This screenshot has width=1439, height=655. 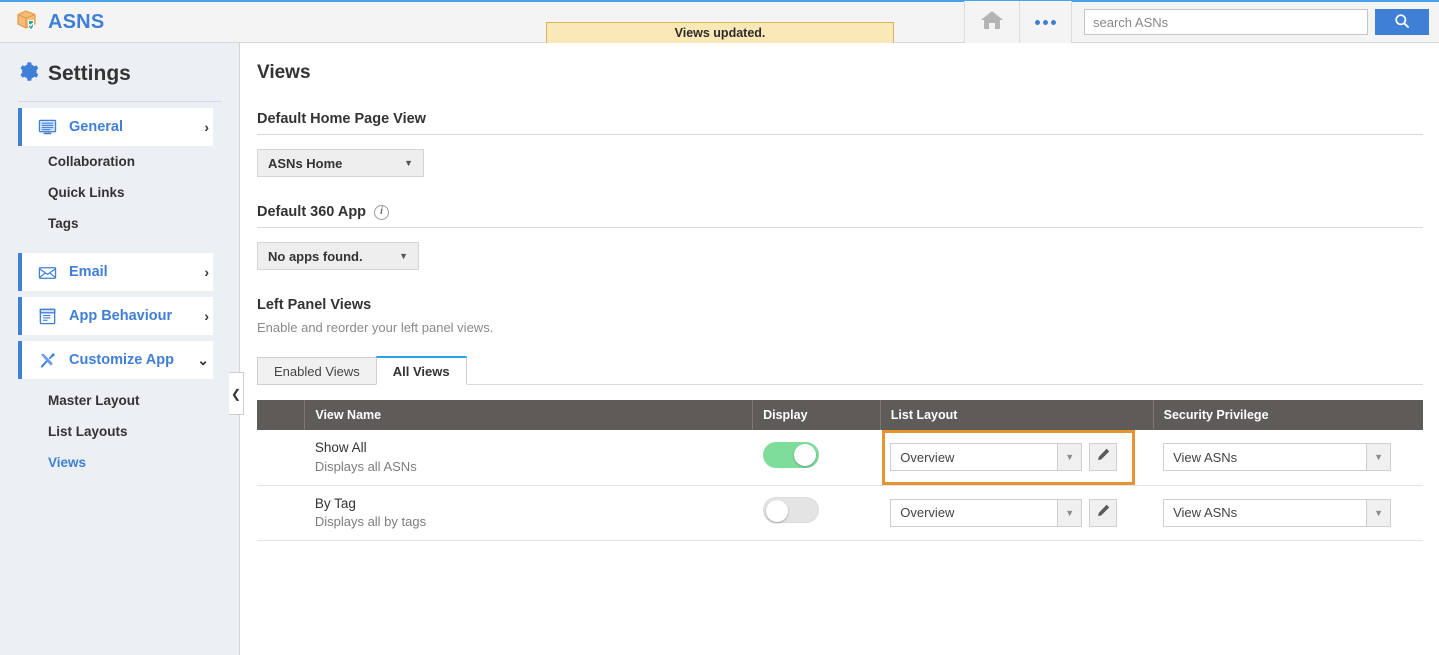 I want to click on search-icon, so click(x=1402, y=22).